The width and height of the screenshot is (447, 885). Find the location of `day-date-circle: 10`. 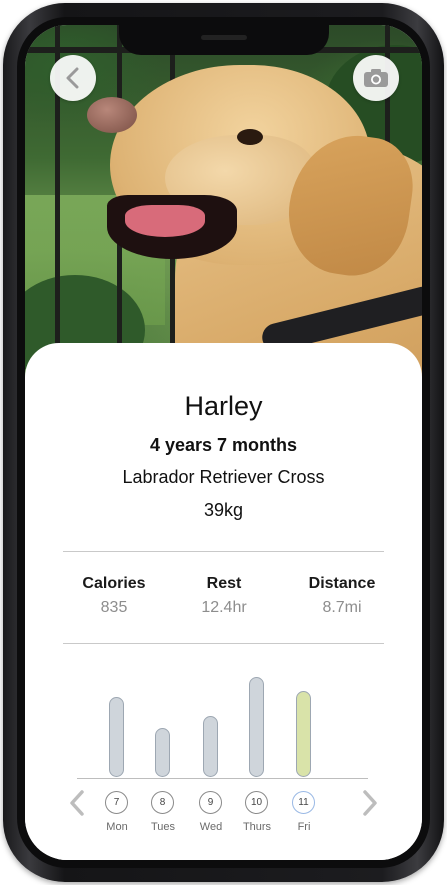

day-date-circle: 10 is located at coordinates (256, 802).